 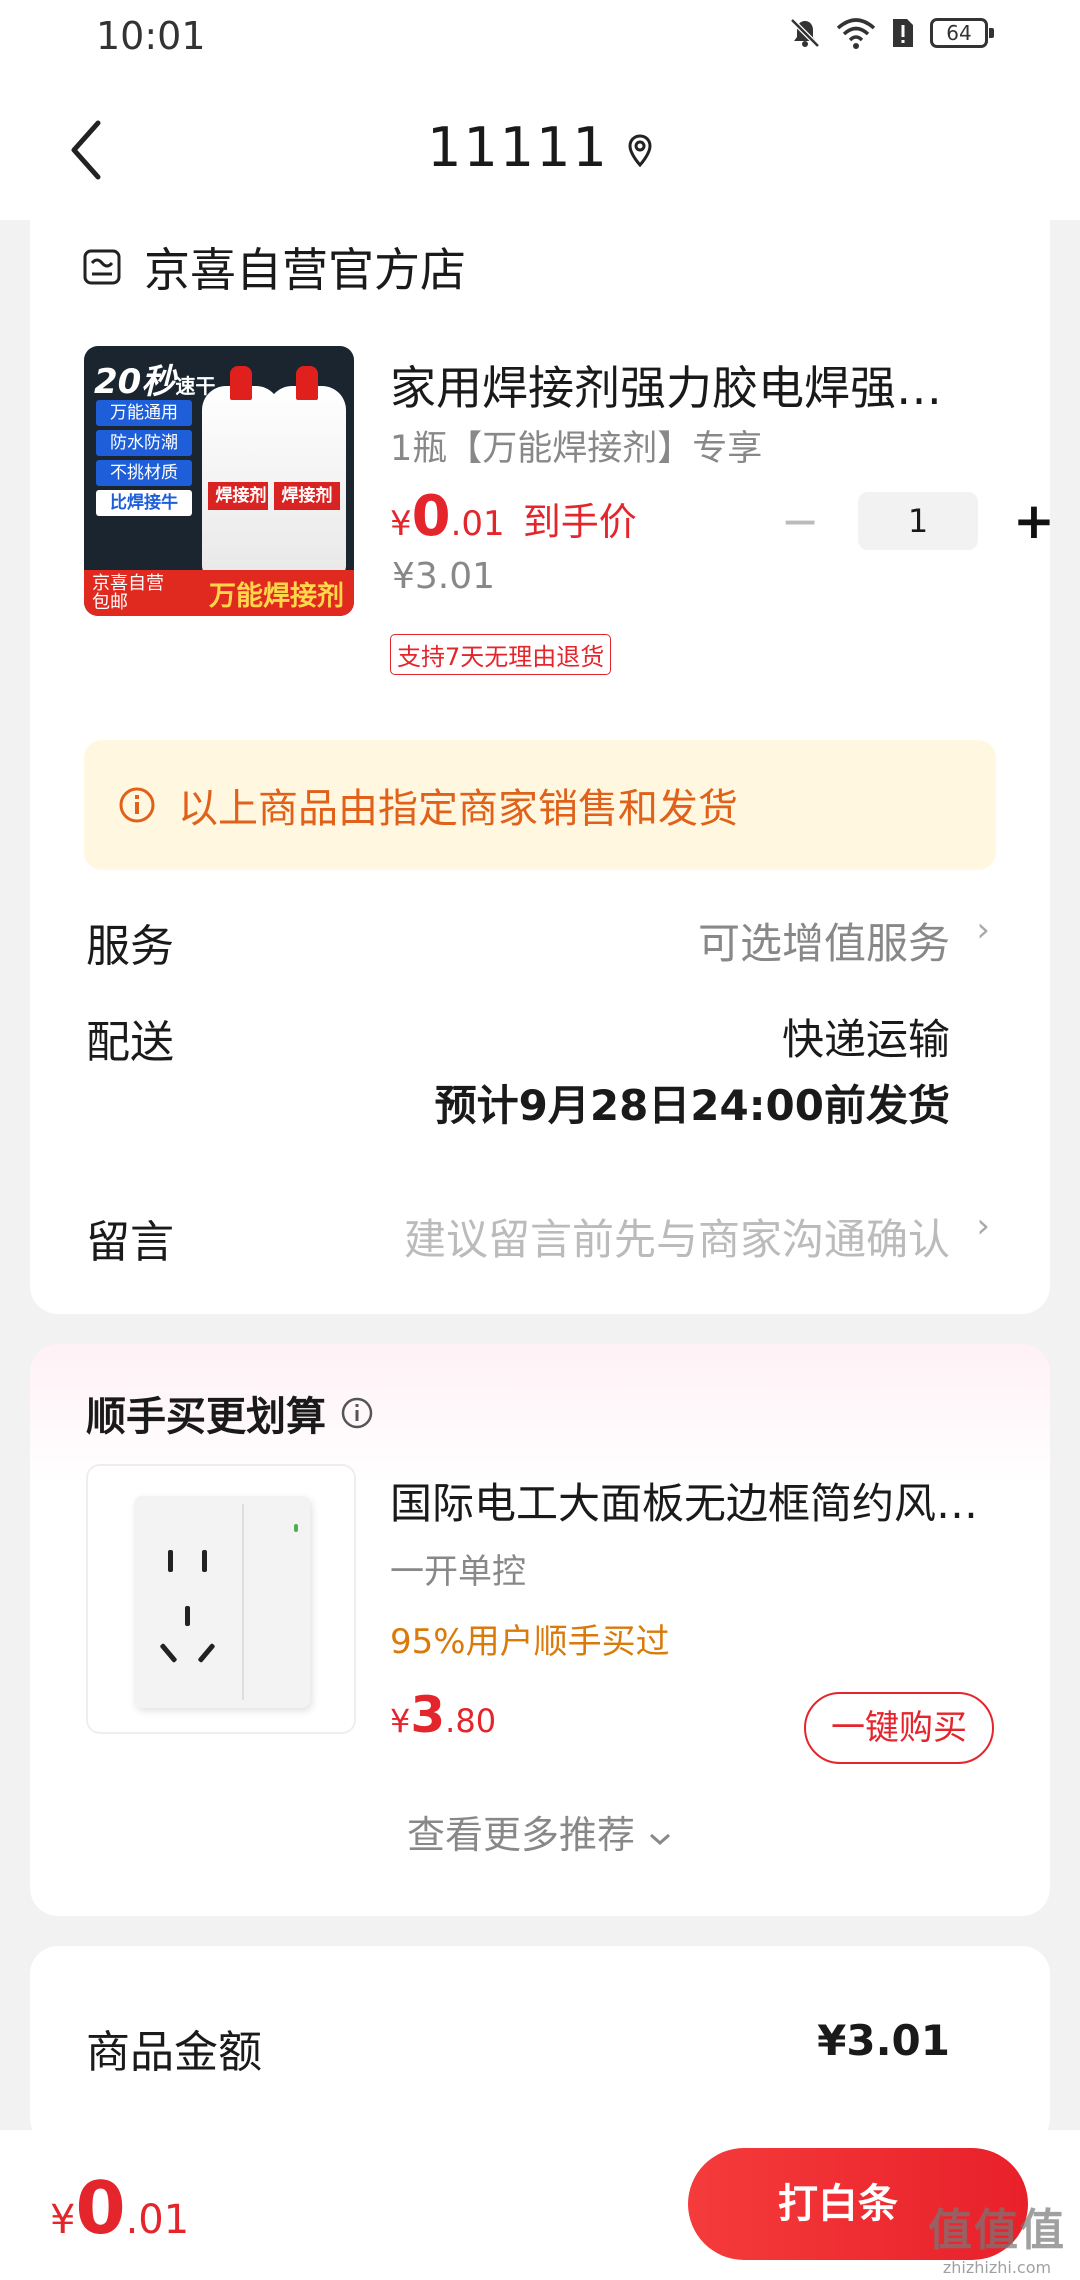 I want to click on nav-bar: 11111, so click(x=540, y=150).